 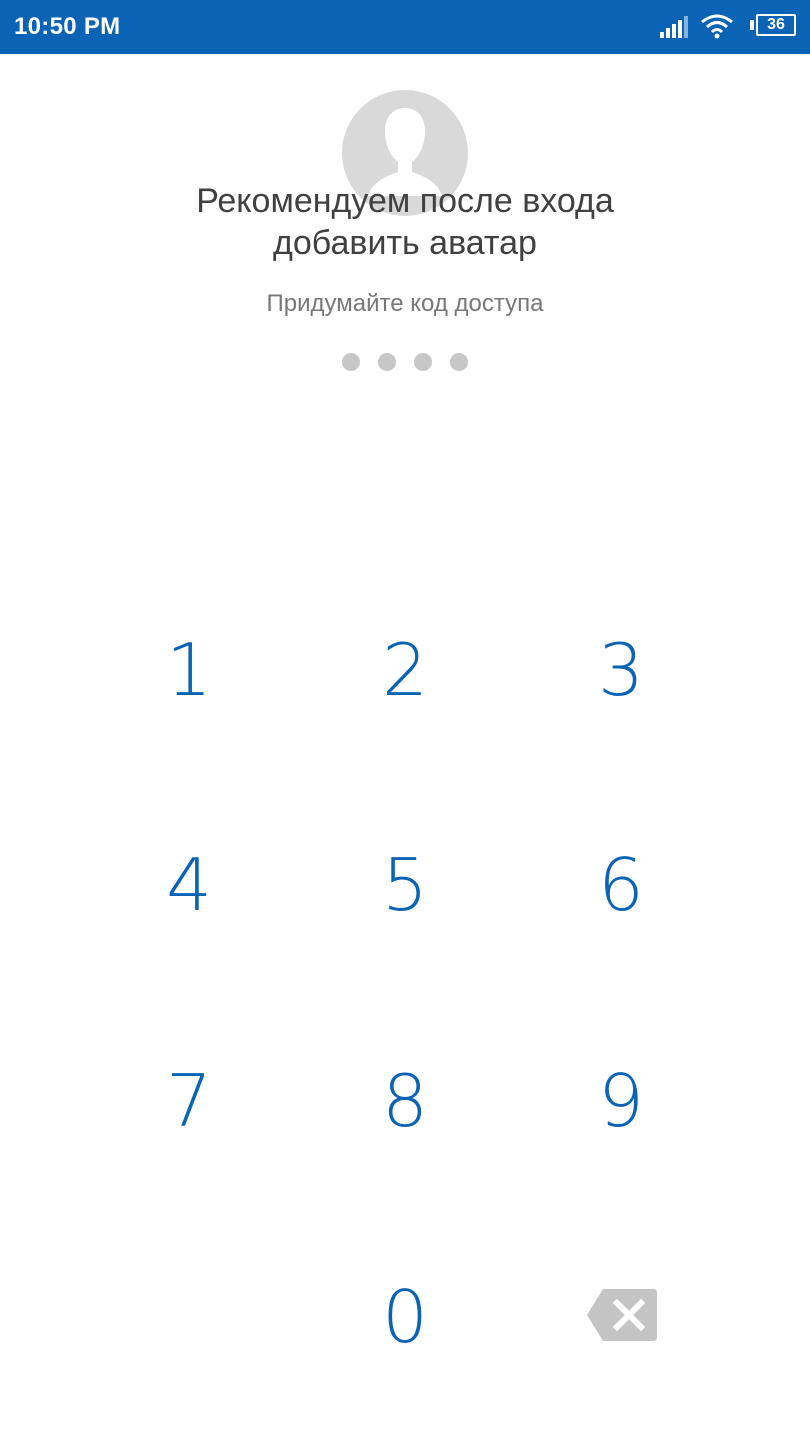 I want to click on title-line-2: добавить аватар, so click(x=405, y=243).